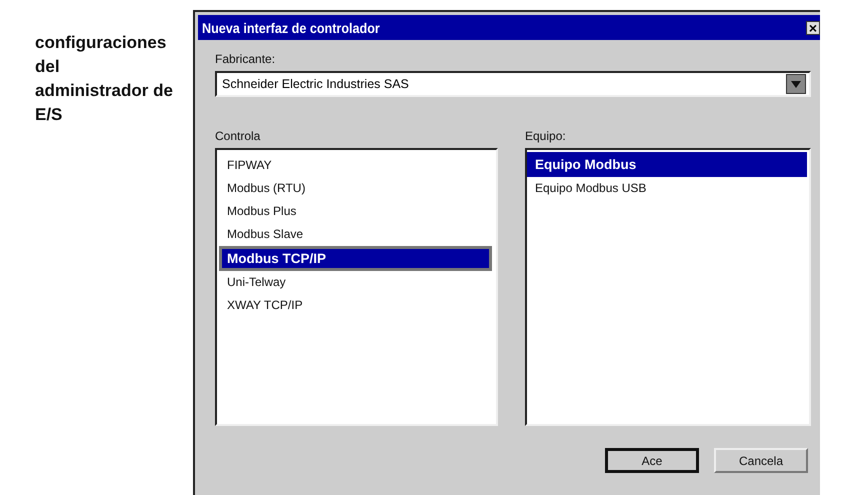 The image size is (855, 495). I want to click on close-button: ×, so click(813, 27).